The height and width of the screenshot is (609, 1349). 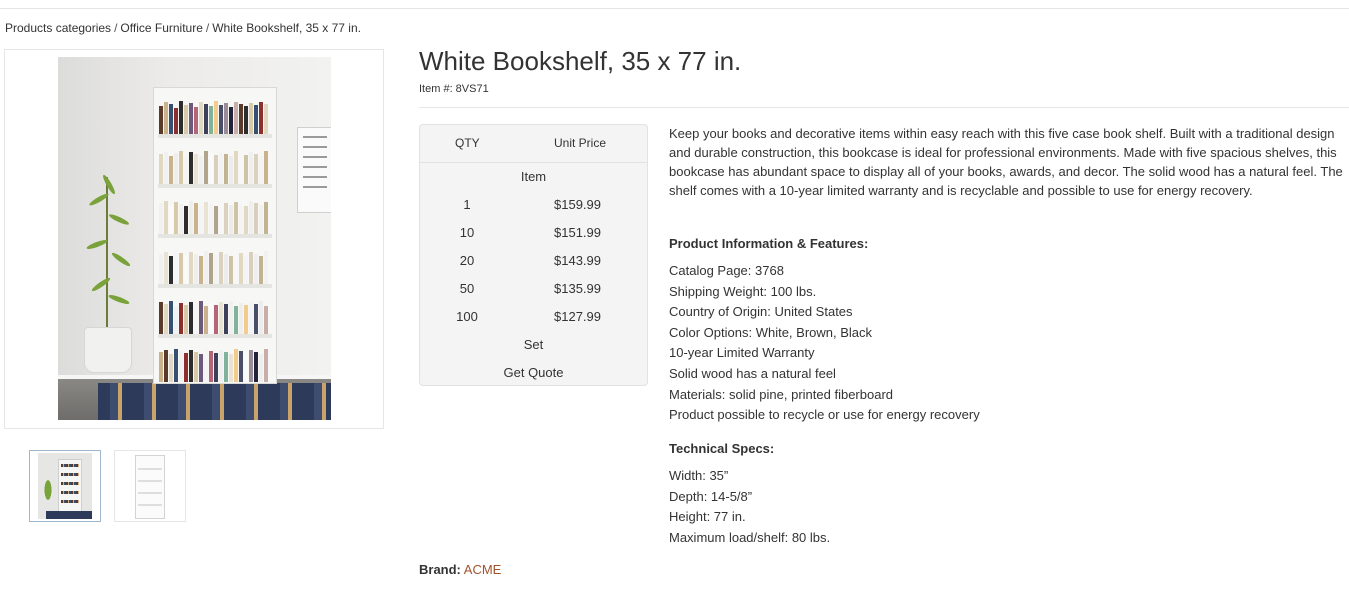 I want to click on price-row-qty: 20, so click(x=467, y=260).